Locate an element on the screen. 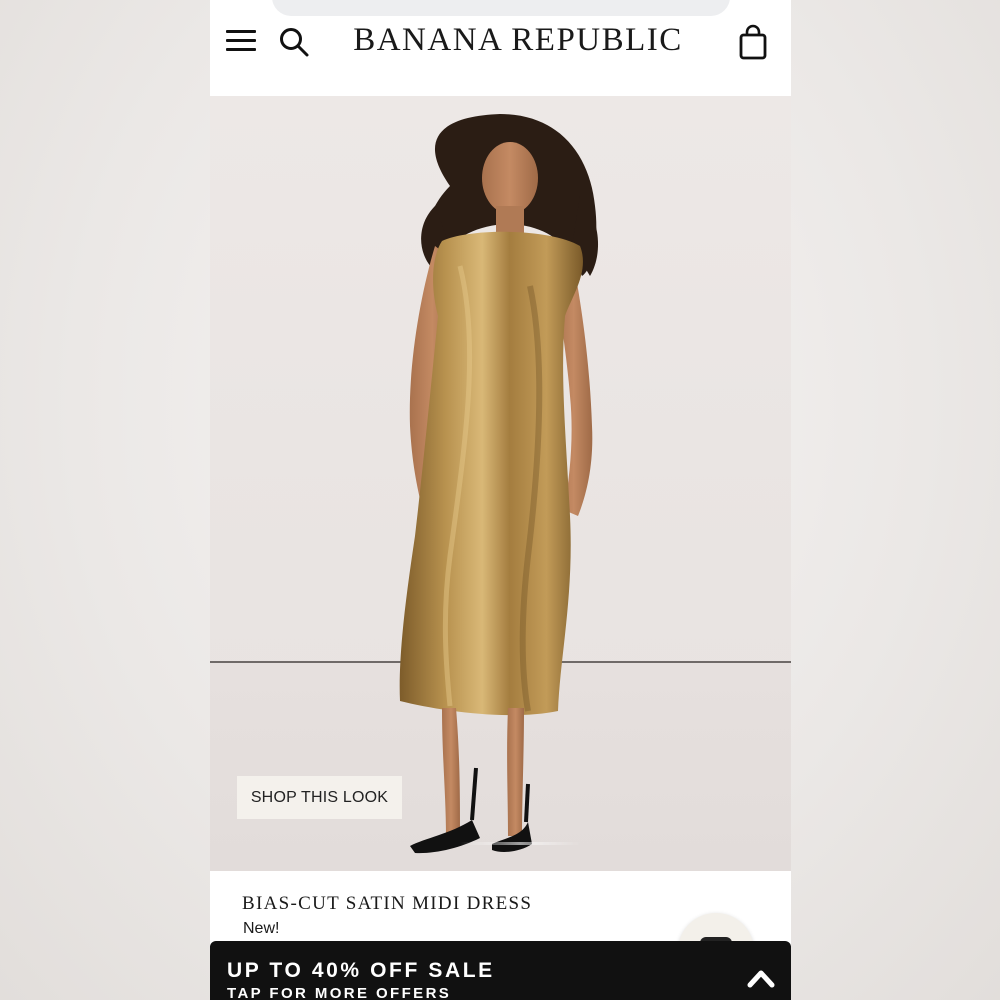  shop-this-look-button: SHOP THIS LOOK is located at coordinates (319, 797).